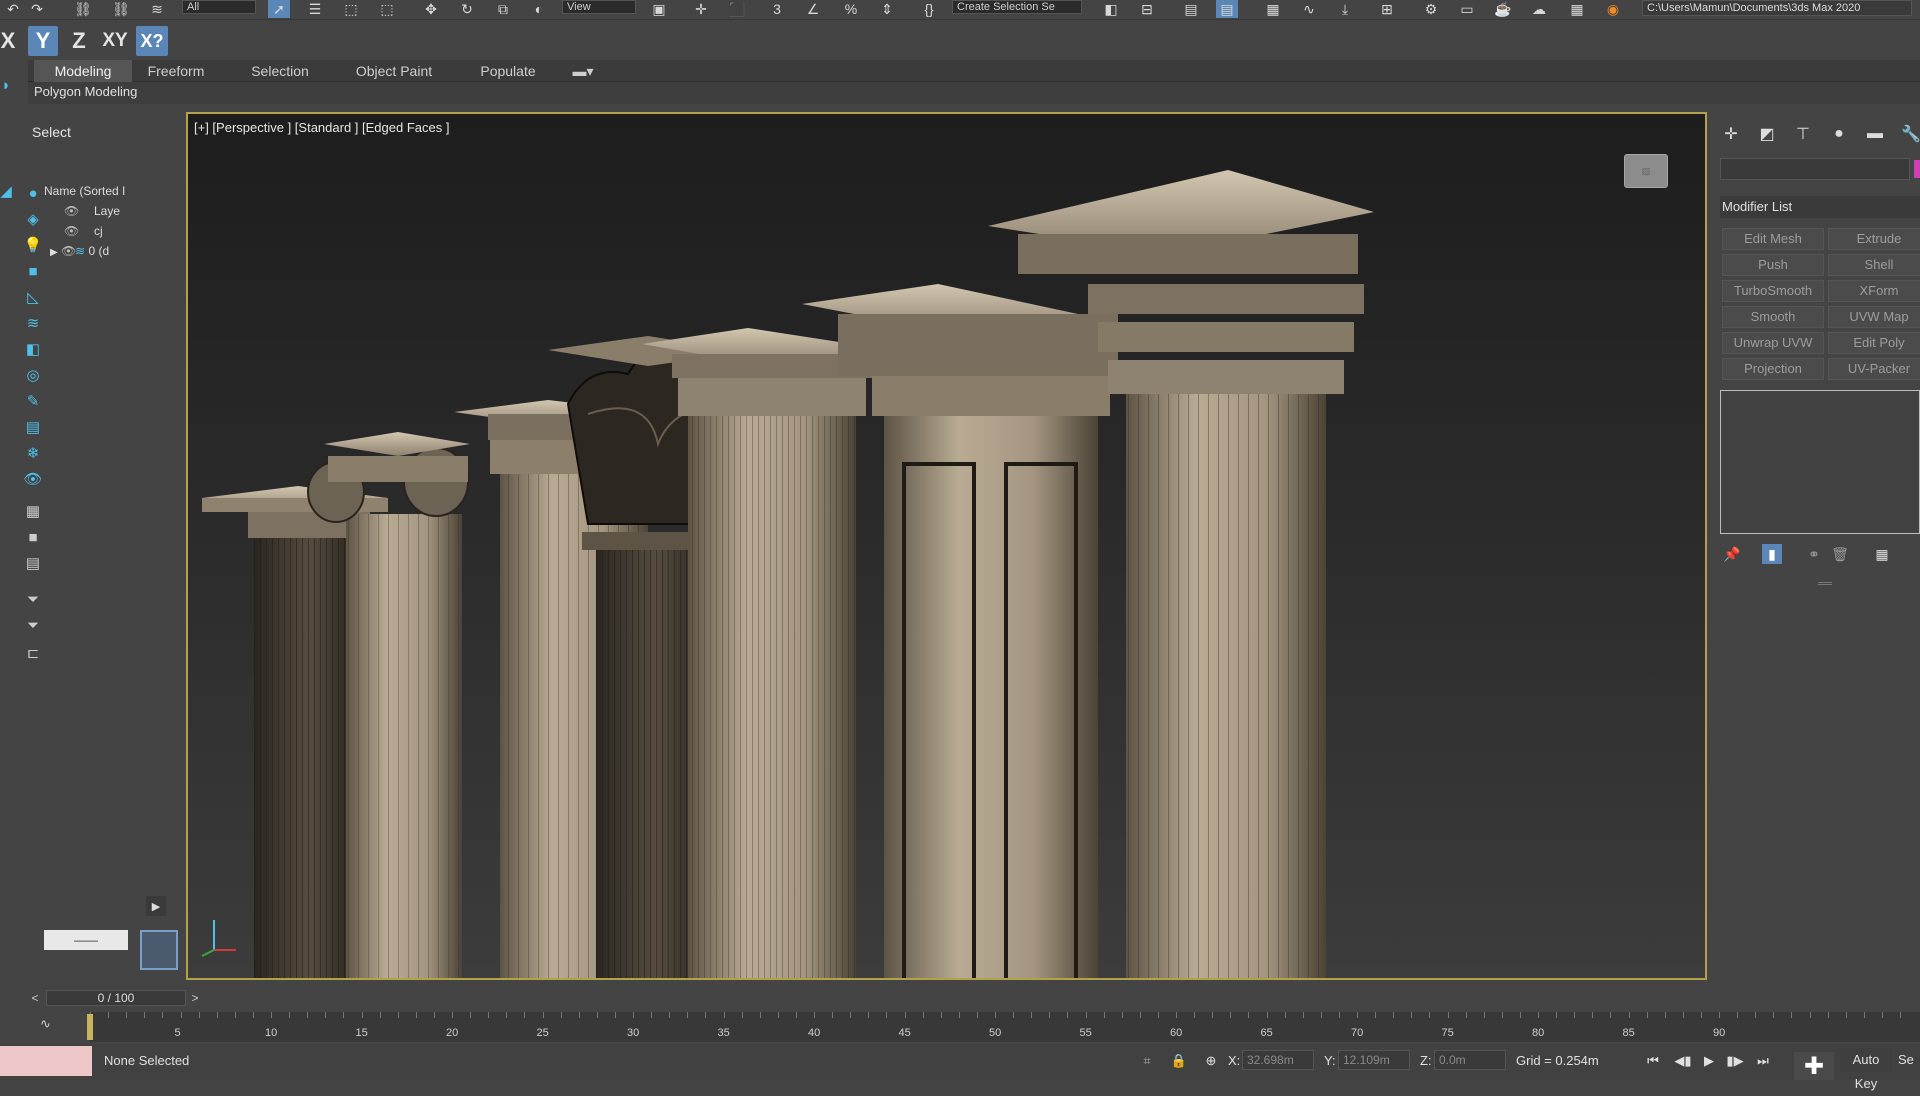 The width and height of the screenshot is (1920, 1096). What do you see at coordinates (1763, 1061) in the screenshot?
I see `go-to-end-icon: ⏭` at bounding box center [1763, 1061].